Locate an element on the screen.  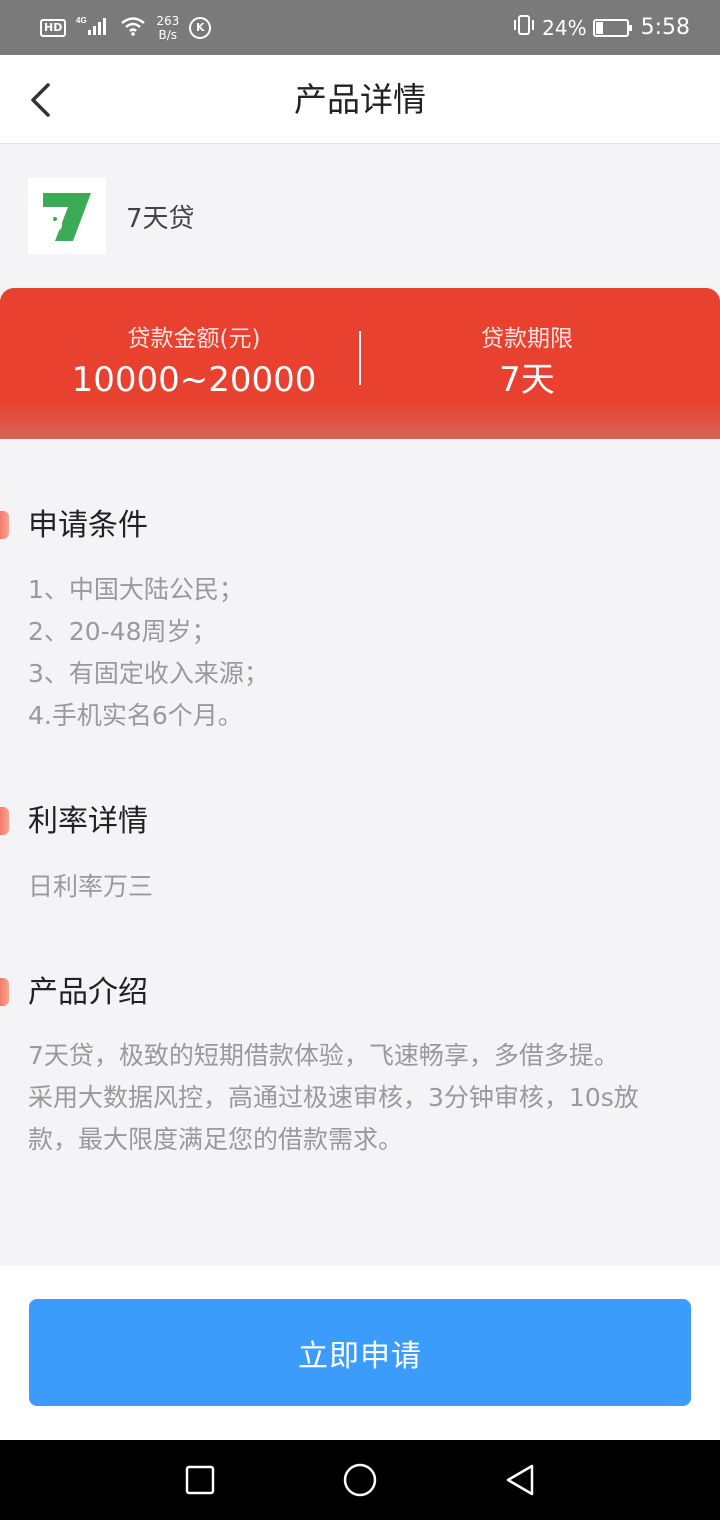
product-name: 7天贷 is located at coordinates (160, 218).